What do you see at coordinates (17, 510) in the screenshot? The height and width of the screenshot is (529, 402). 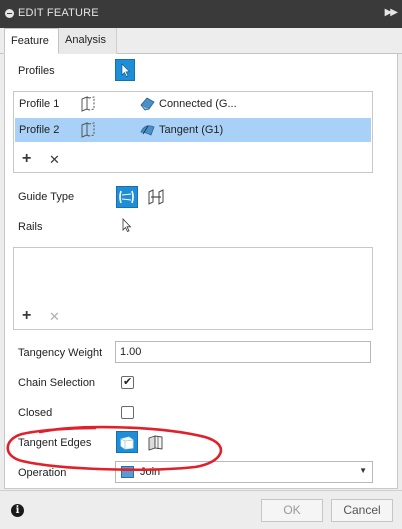 I see `info-icon: i` at bounding box center [17, 510].